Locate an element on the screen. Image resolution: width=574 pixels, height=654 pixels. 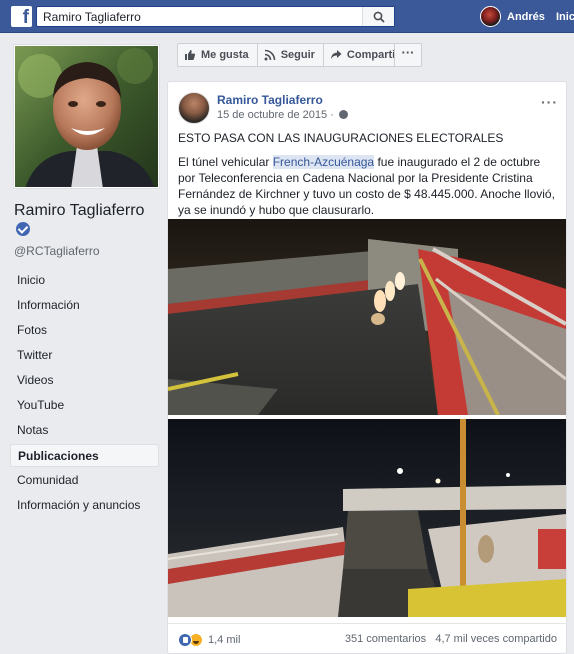
page-nav-notas: Notas is located at coordinates (84, 430).